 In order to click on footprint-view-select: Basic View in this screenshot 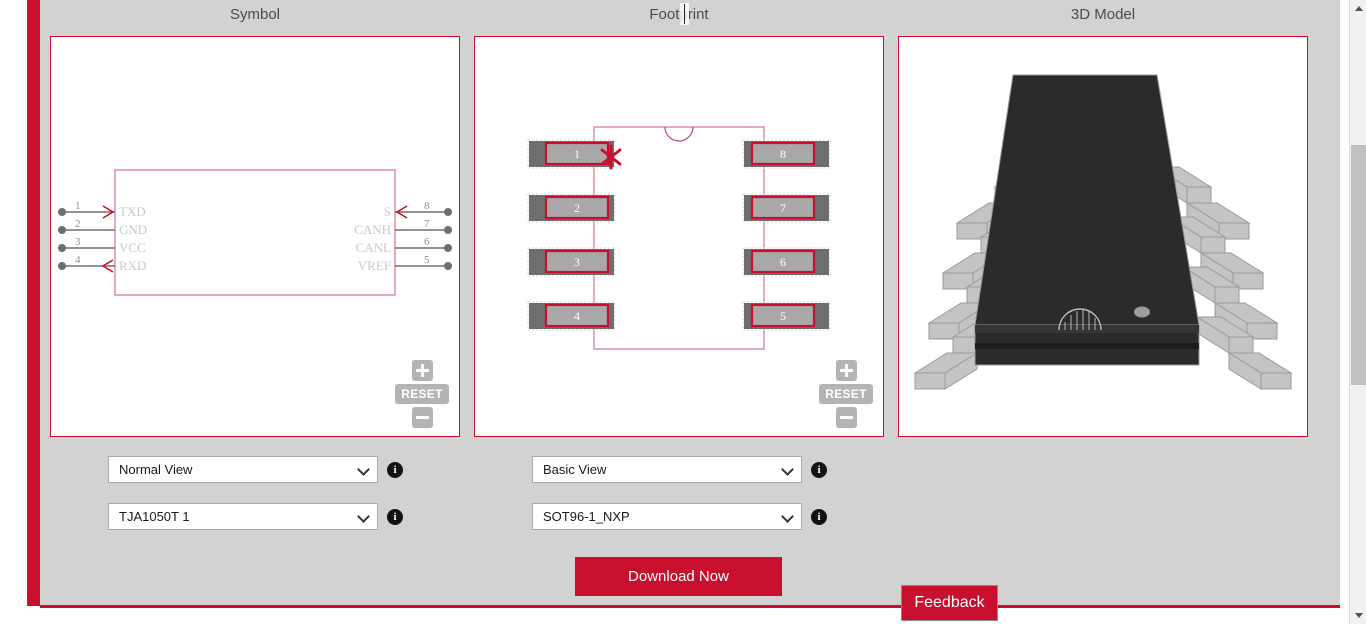, I will do `click(667, 469)`.